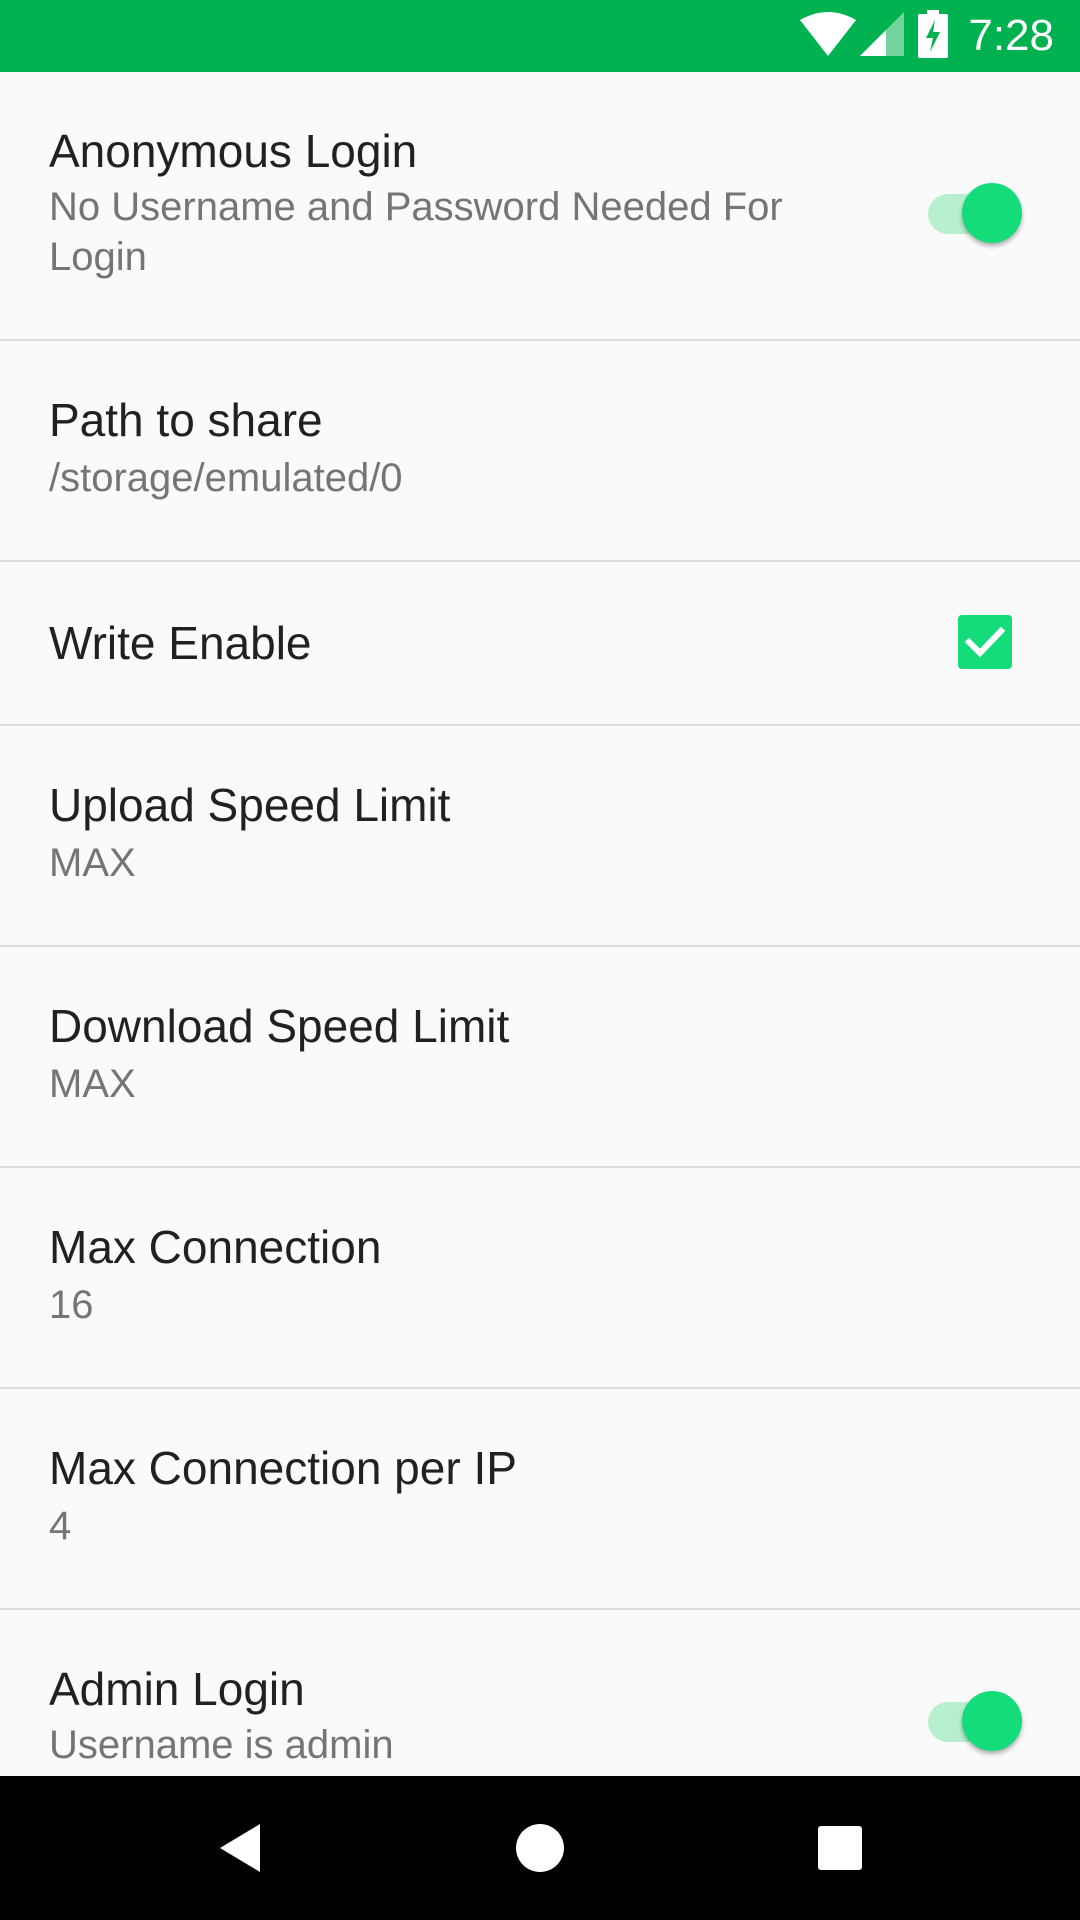 This screenshot has height=1920, width=1080. What do you see at coordinates (540, 36) in the screenshot?
I see `status-bar: 7:28` at bounding box center [540, 36].